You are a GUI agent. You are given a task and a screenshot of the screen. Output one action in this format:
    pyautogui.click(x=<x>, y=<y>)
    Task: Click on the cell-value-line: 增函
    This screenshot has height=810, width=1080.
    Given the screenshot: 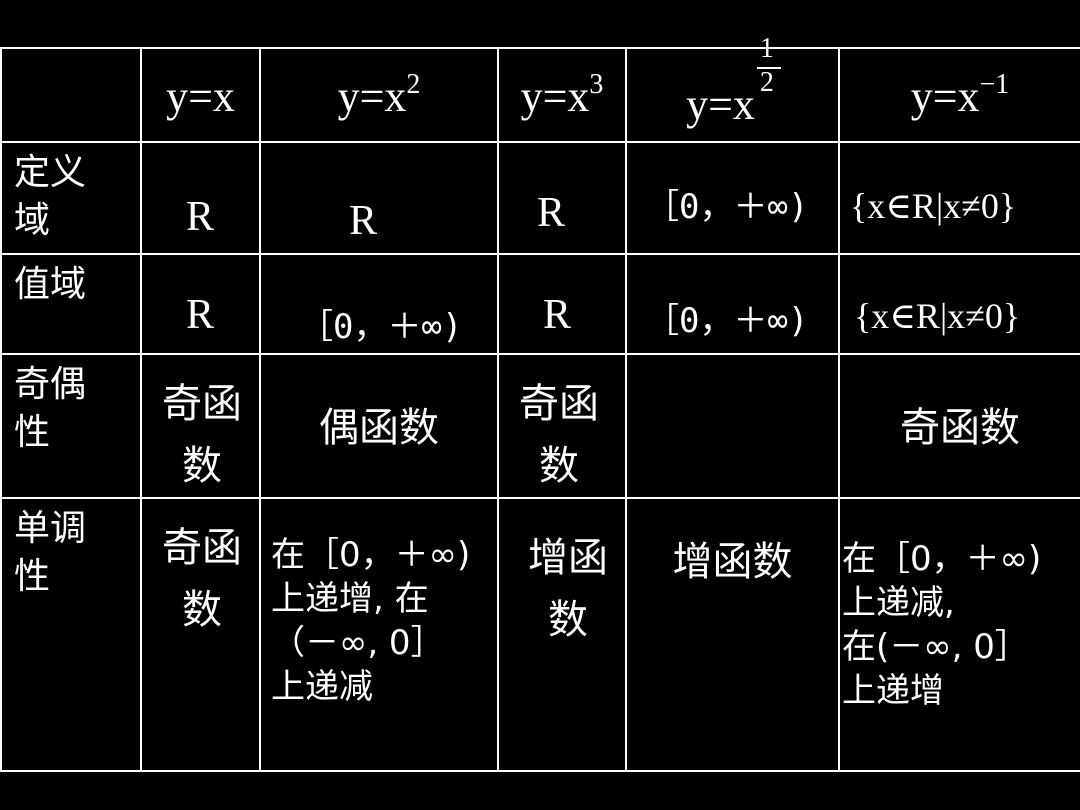 What is the action you would take?
    pyautogui.click(x=568, y=558)
    